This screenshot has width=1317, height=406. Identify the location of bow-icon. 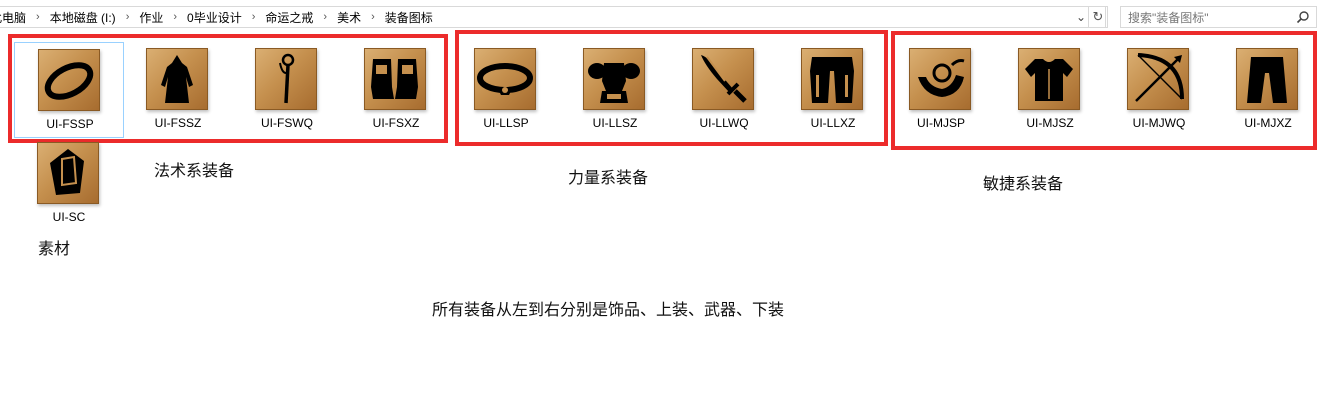
(1159, 77).